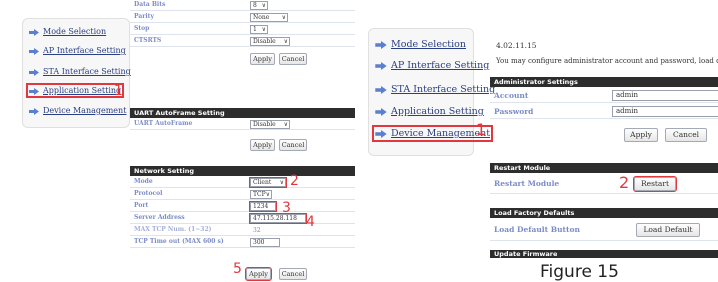 This screenshot has width=718, height=282. Describe the element at coordinates (259, 29) in the screenshot. I see `stop-select: 1` at that location.